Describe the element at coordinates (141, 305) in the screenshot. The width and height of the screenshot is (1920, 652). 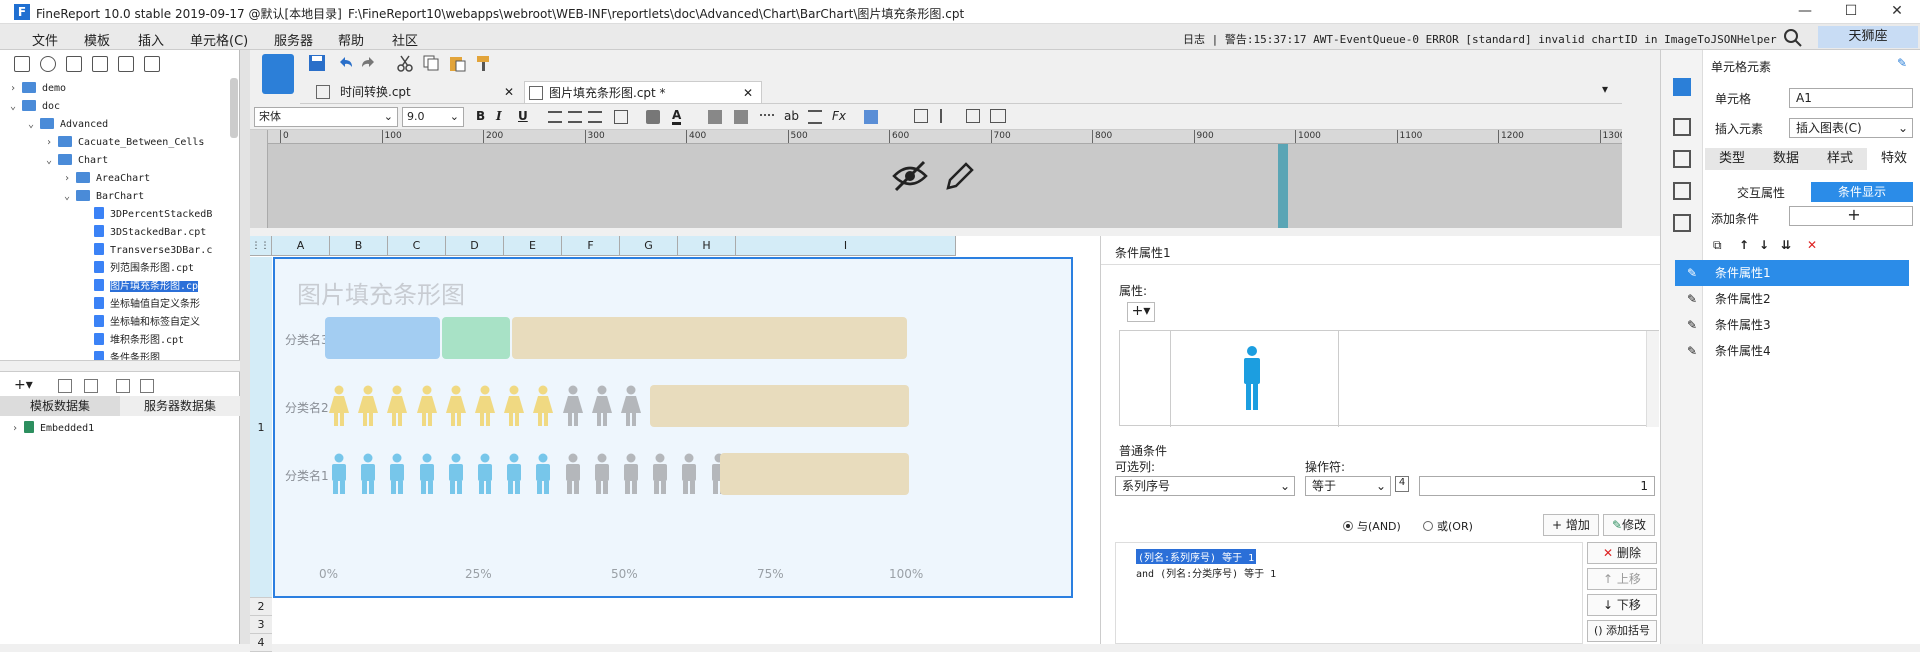
I see `tree-file: 坐标轴值自定义条形` at that location.